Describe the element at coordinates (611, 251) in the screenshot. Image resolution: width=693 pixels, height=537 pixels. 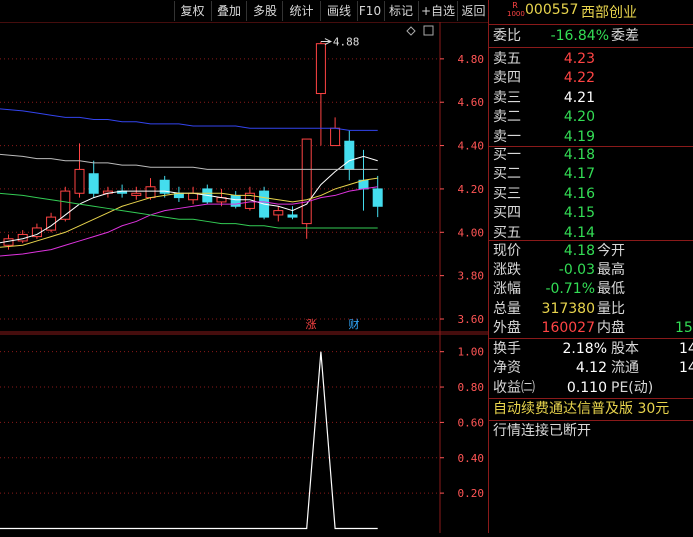
I see `stat-label-2: 今开` at that location.